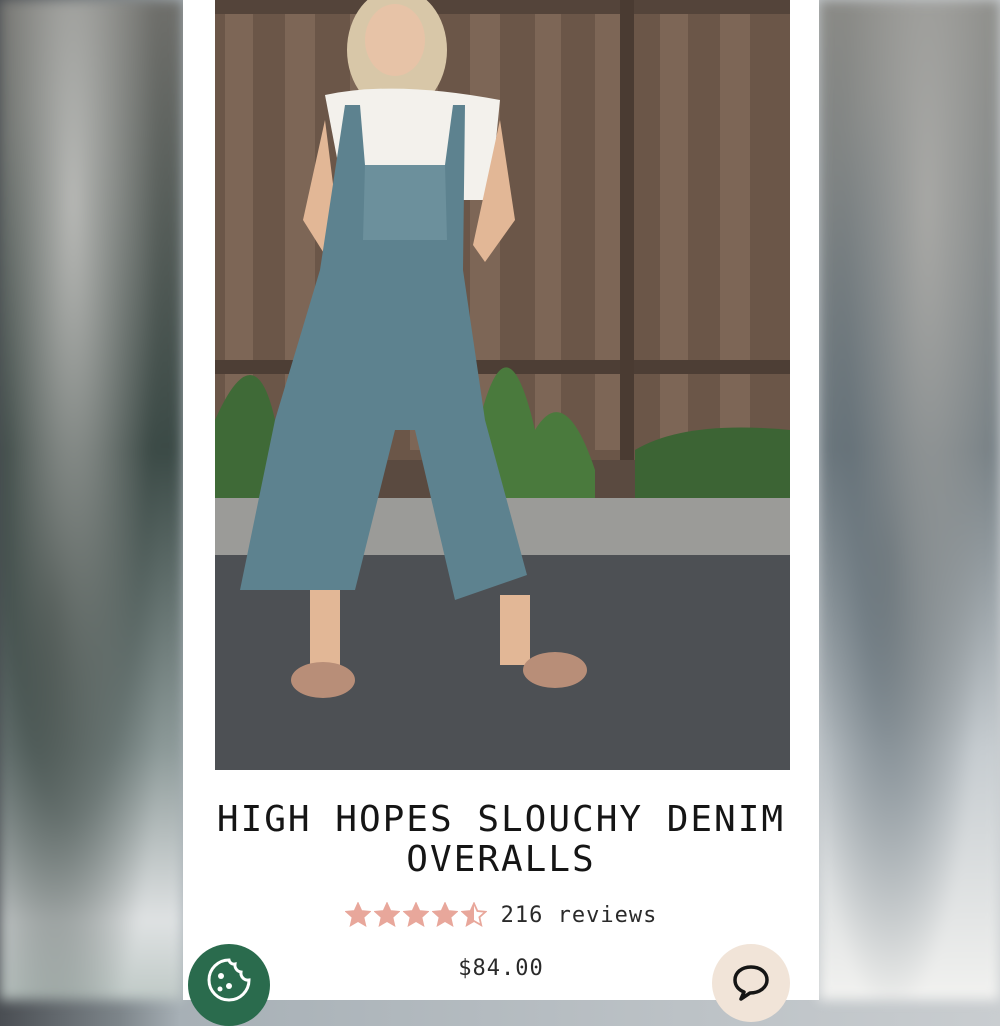  I want to click on chat-bubble-icon, so click(751, 983).